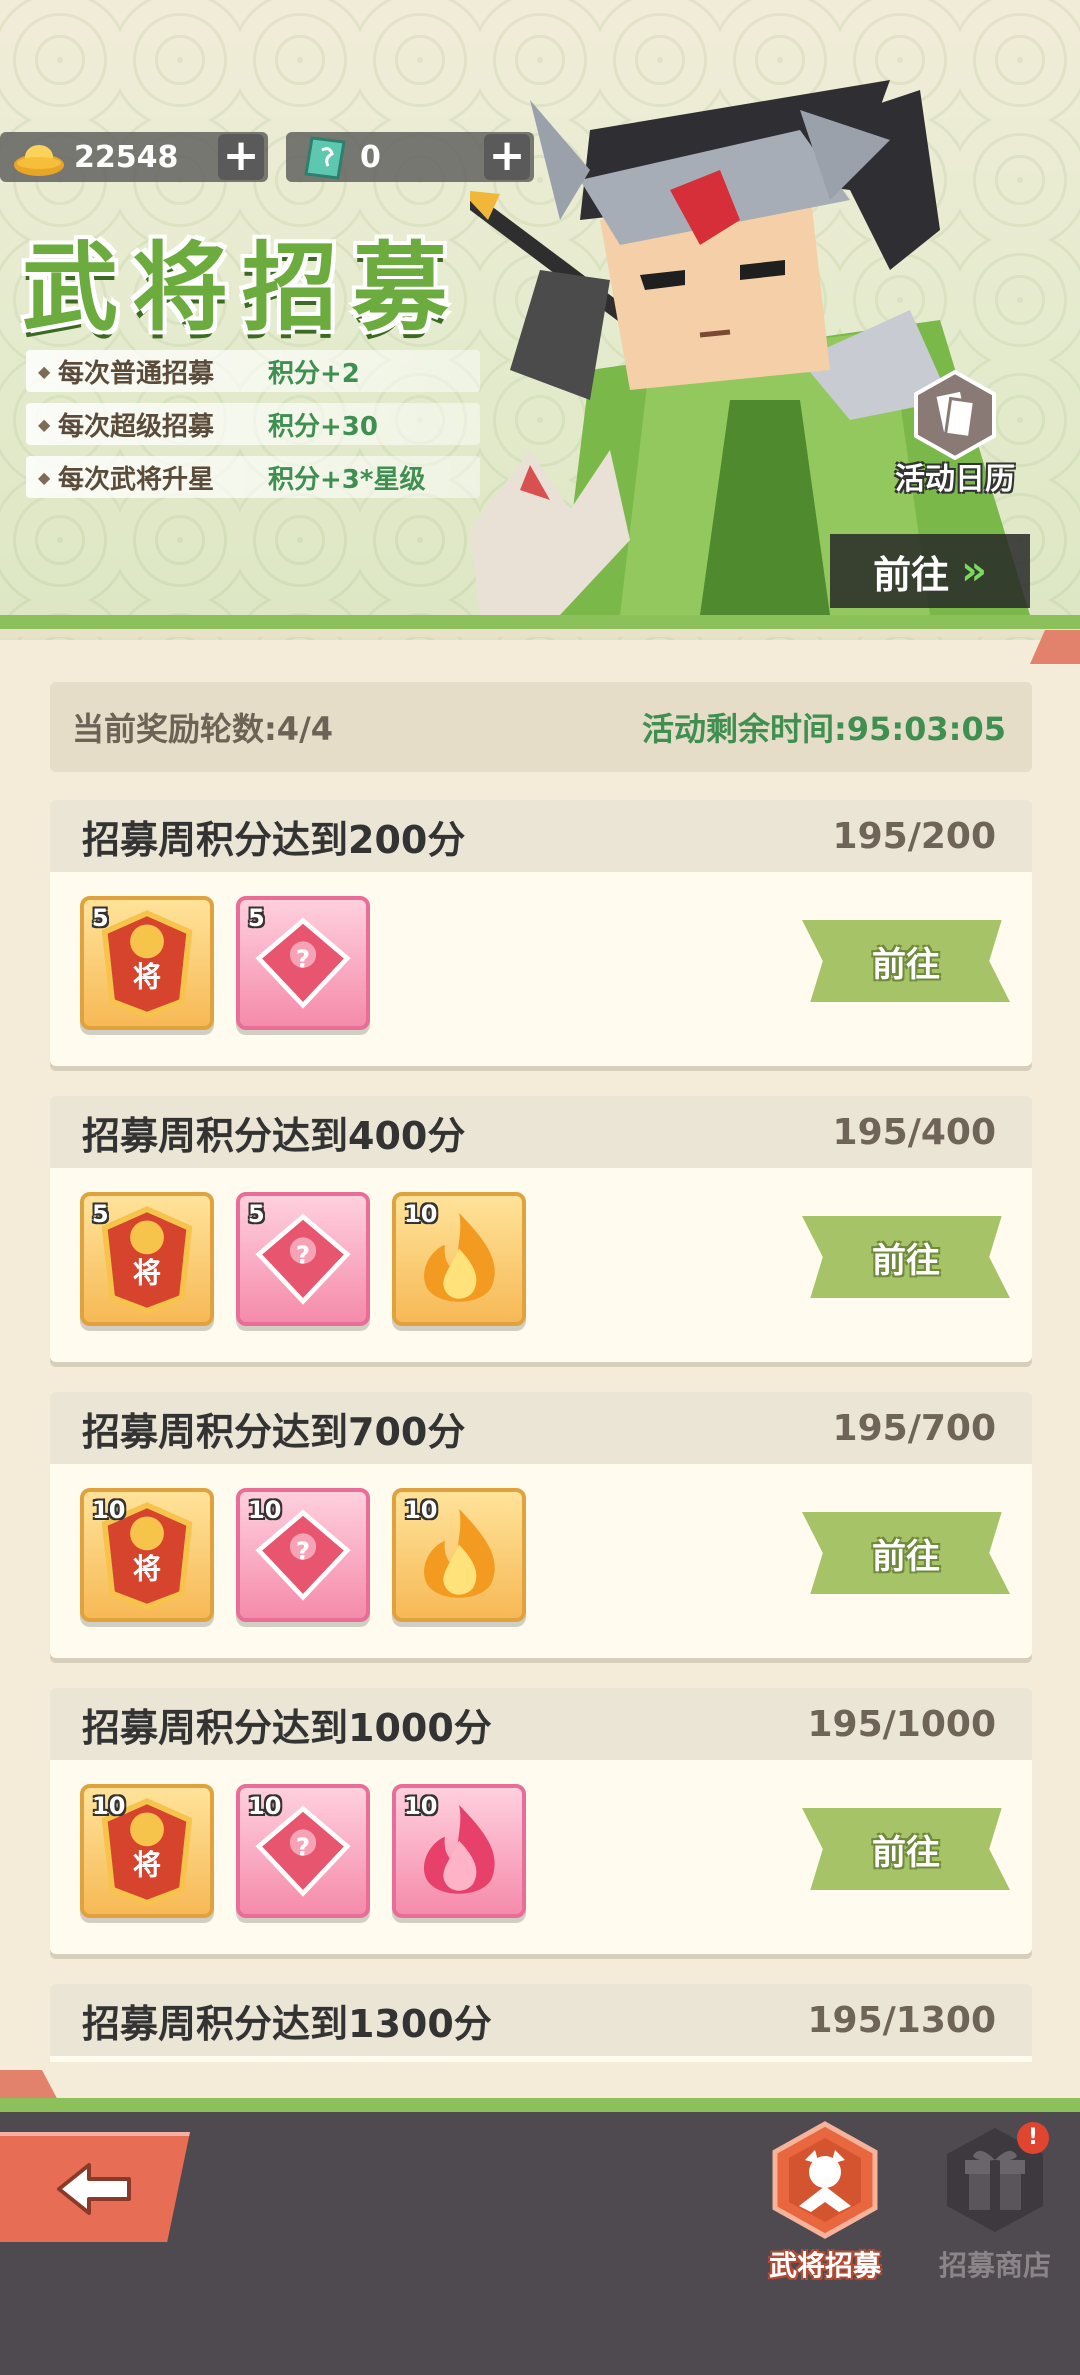  I want to click on reward-card-body: 将 5? 5 10 前往, so click(541, 1265).